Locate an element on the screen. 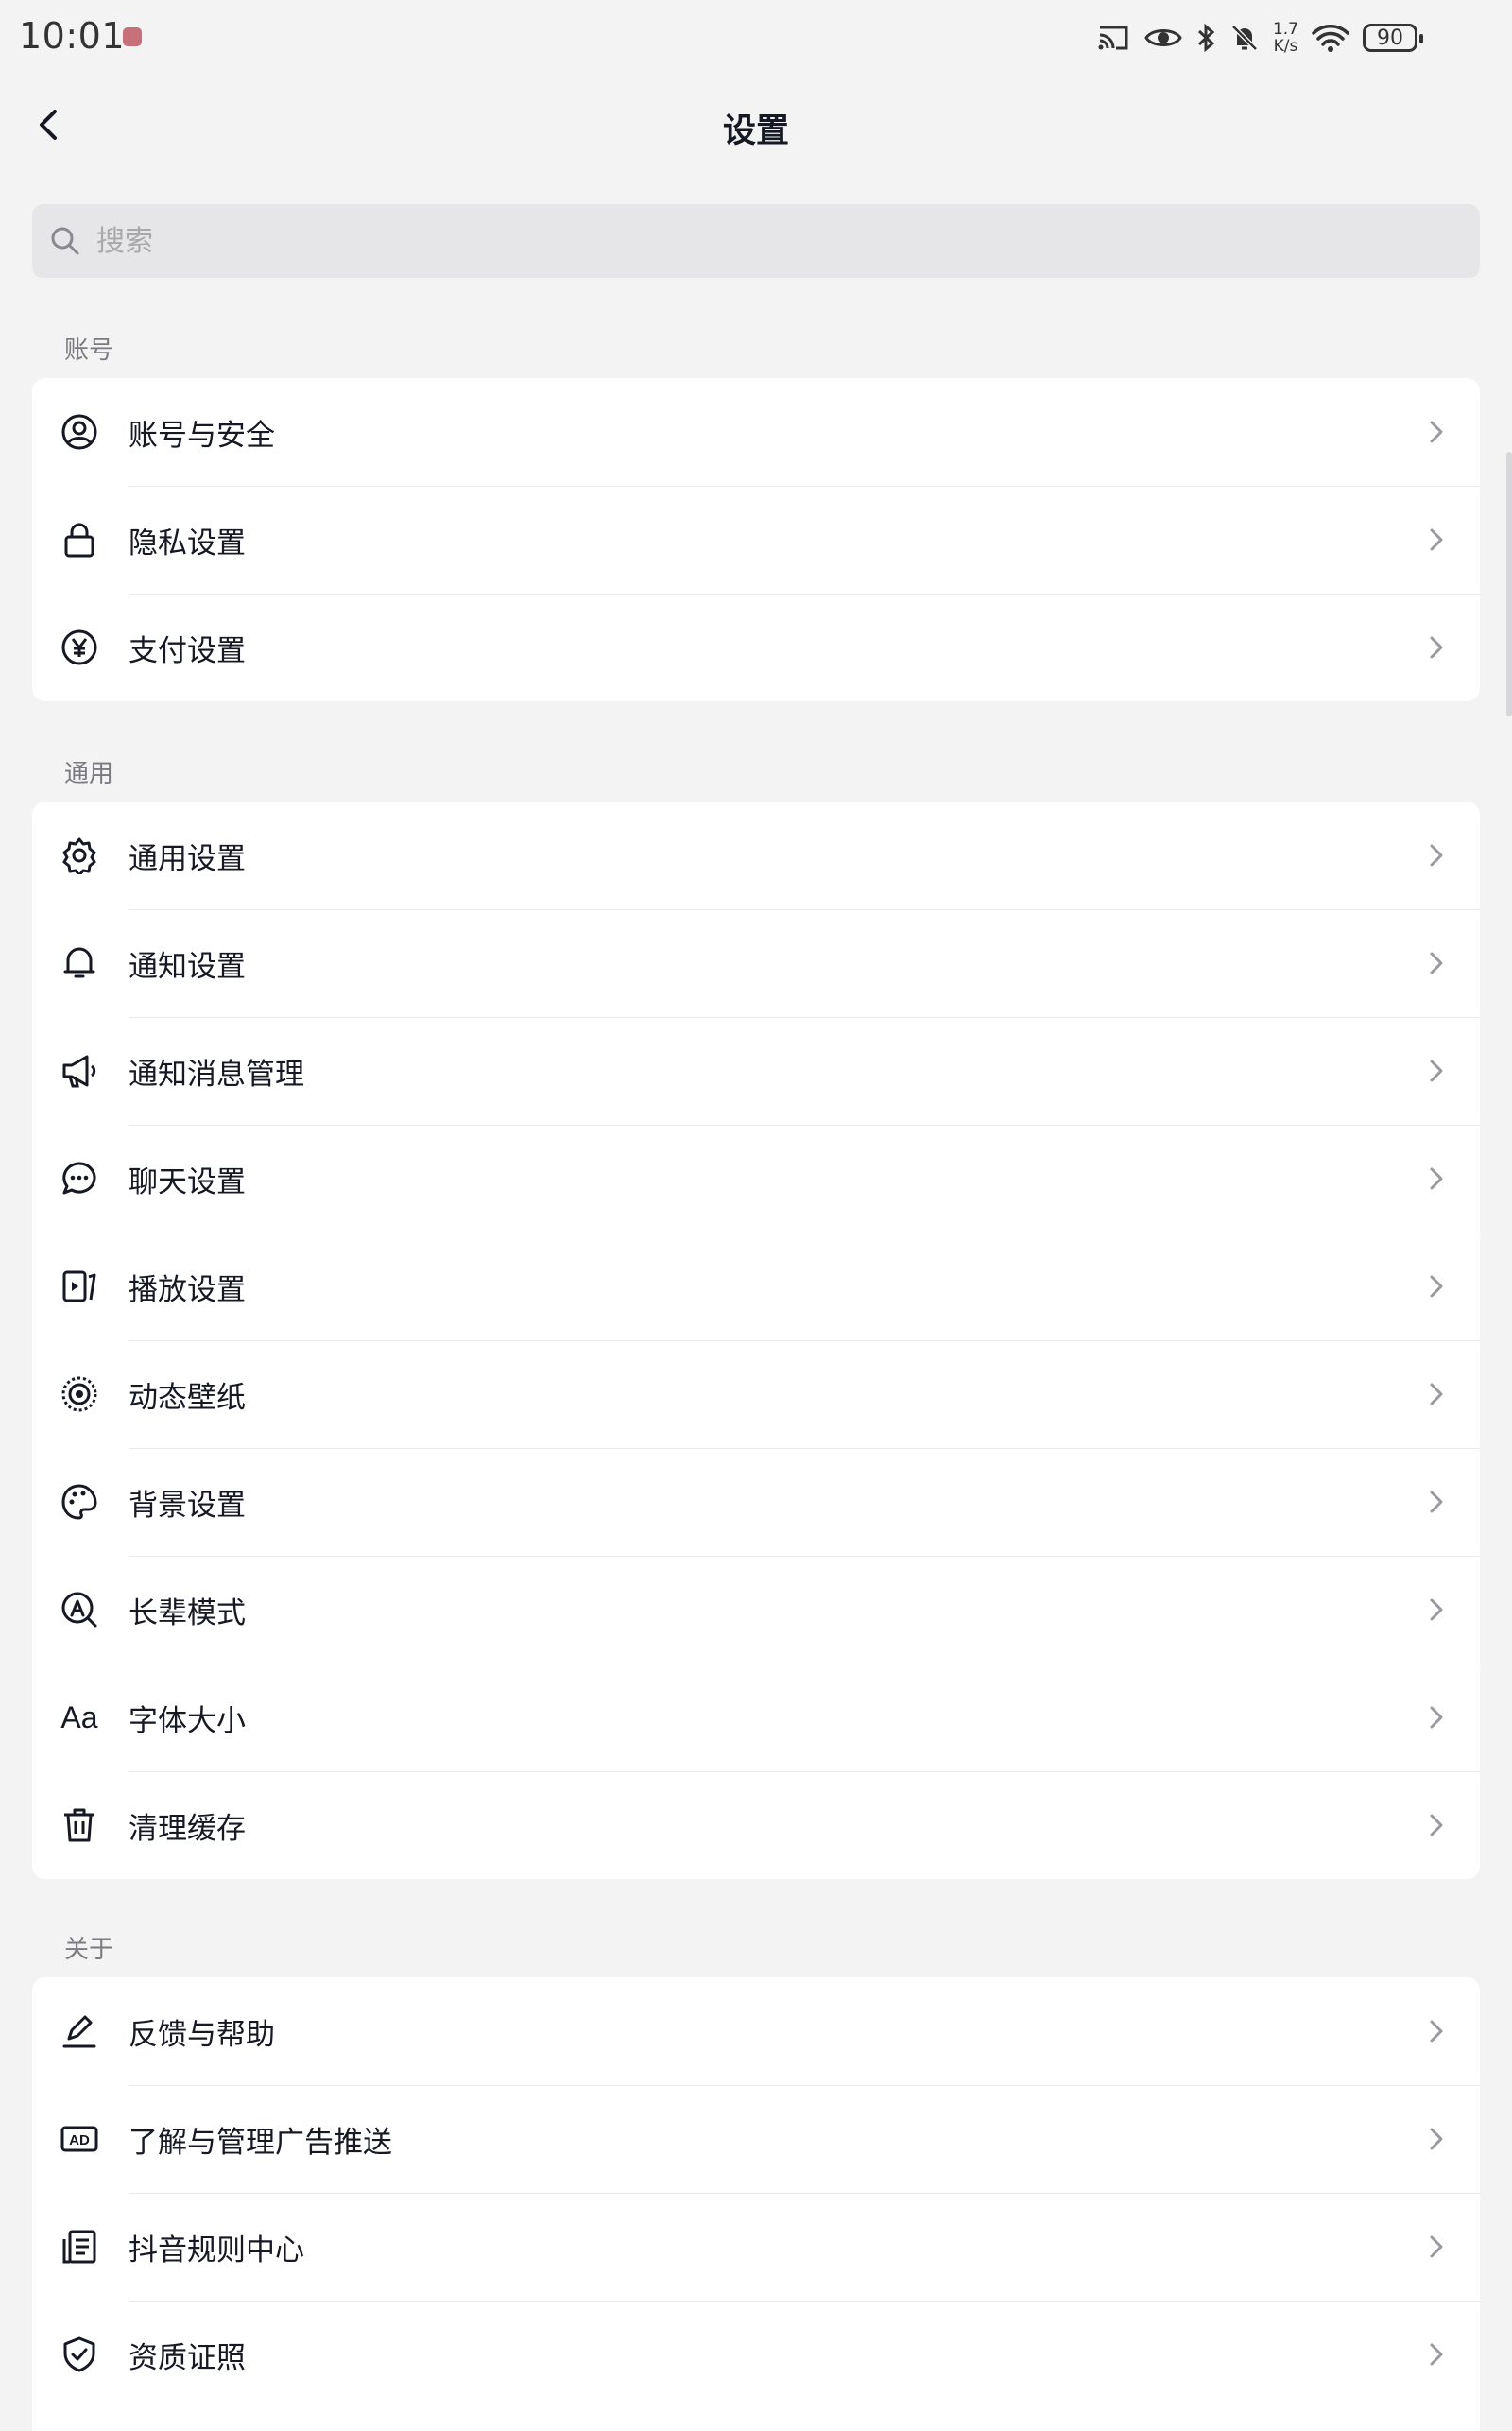  search-input is located at coordinates (757, 241).